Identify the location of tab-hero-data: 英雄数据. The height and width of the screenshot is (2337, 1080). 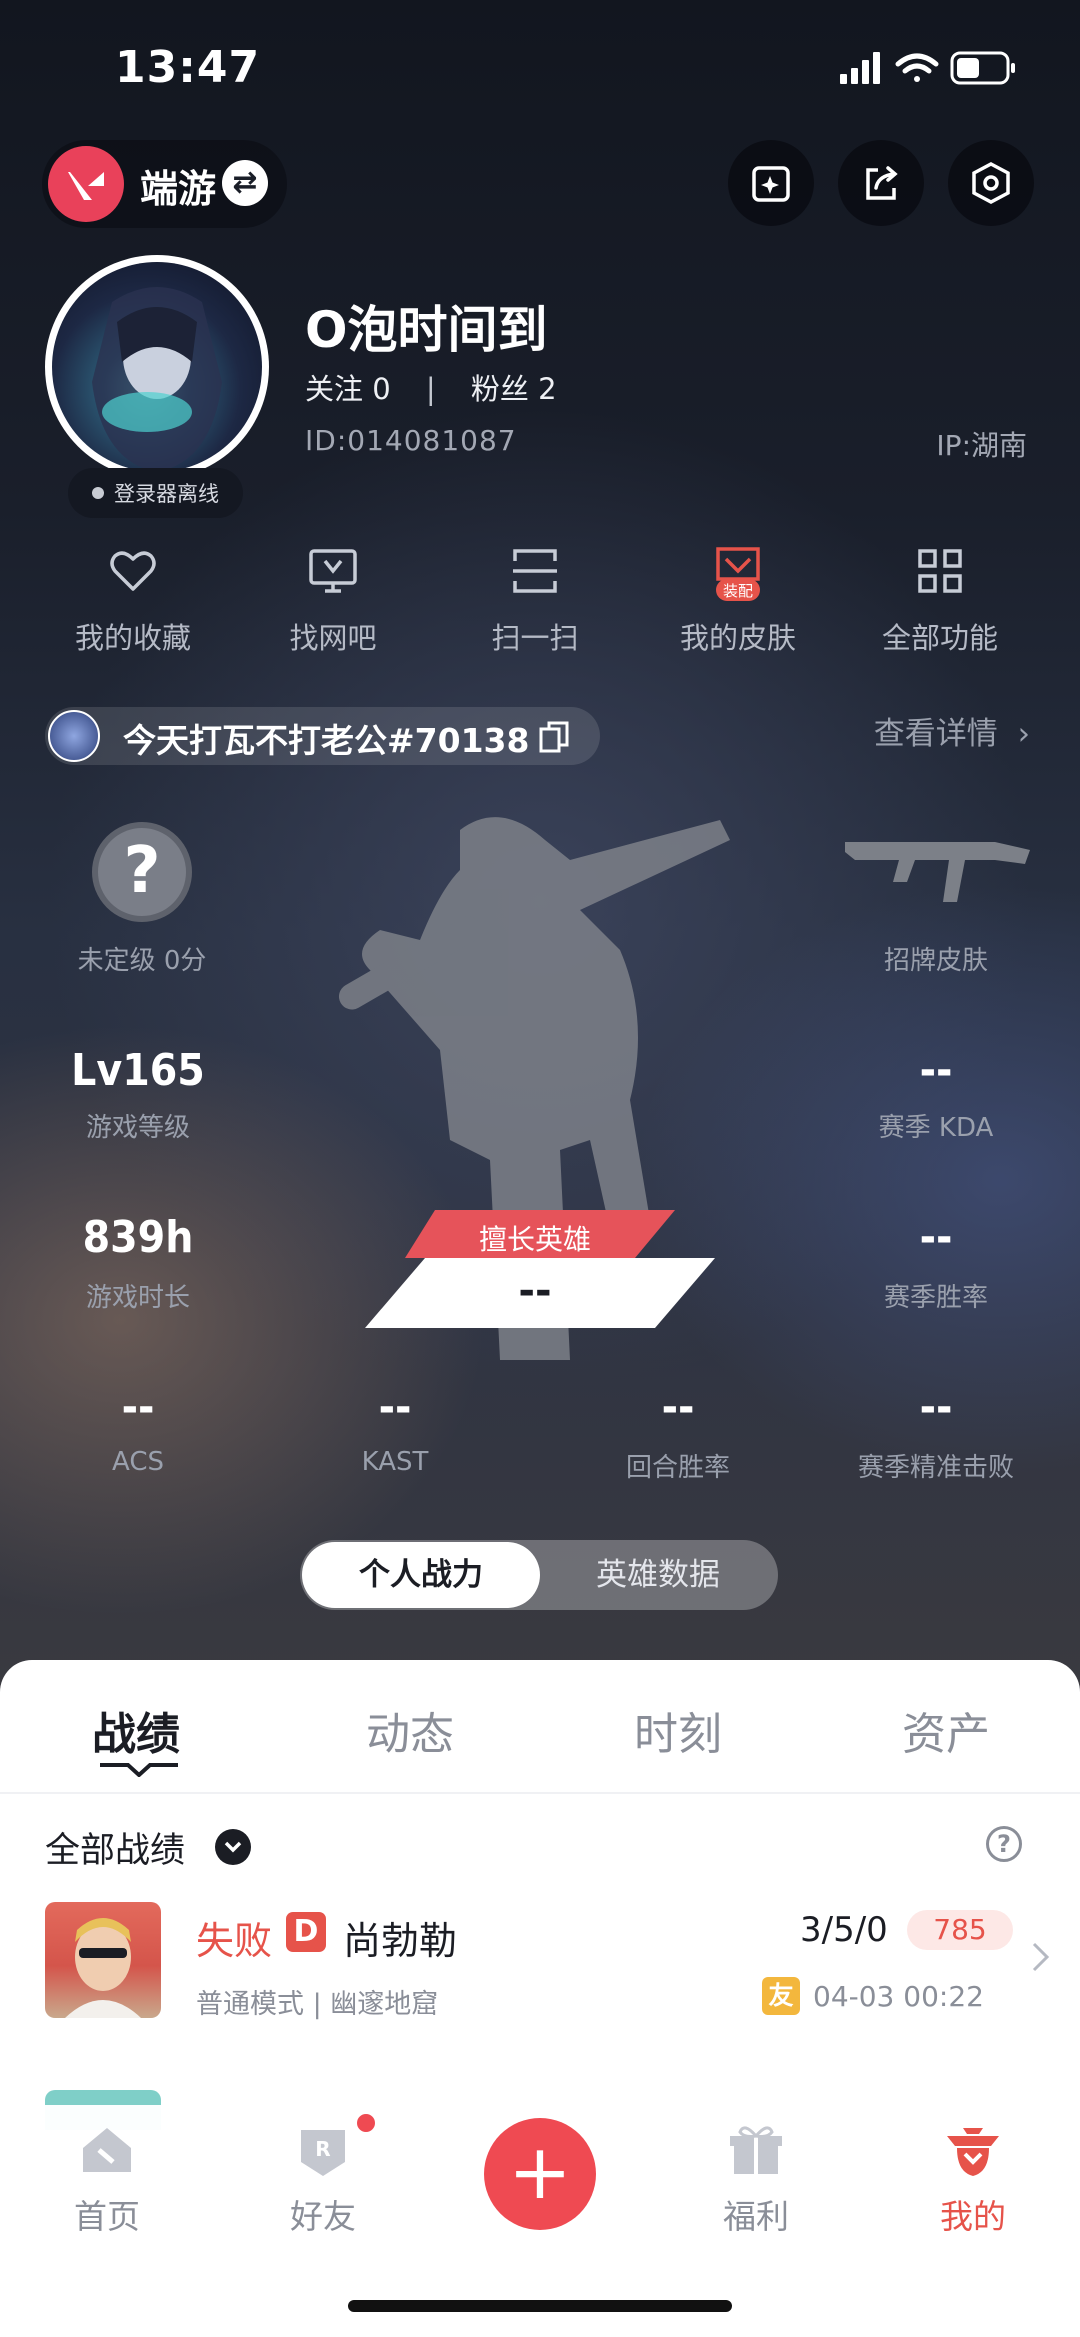
(658, 1575).